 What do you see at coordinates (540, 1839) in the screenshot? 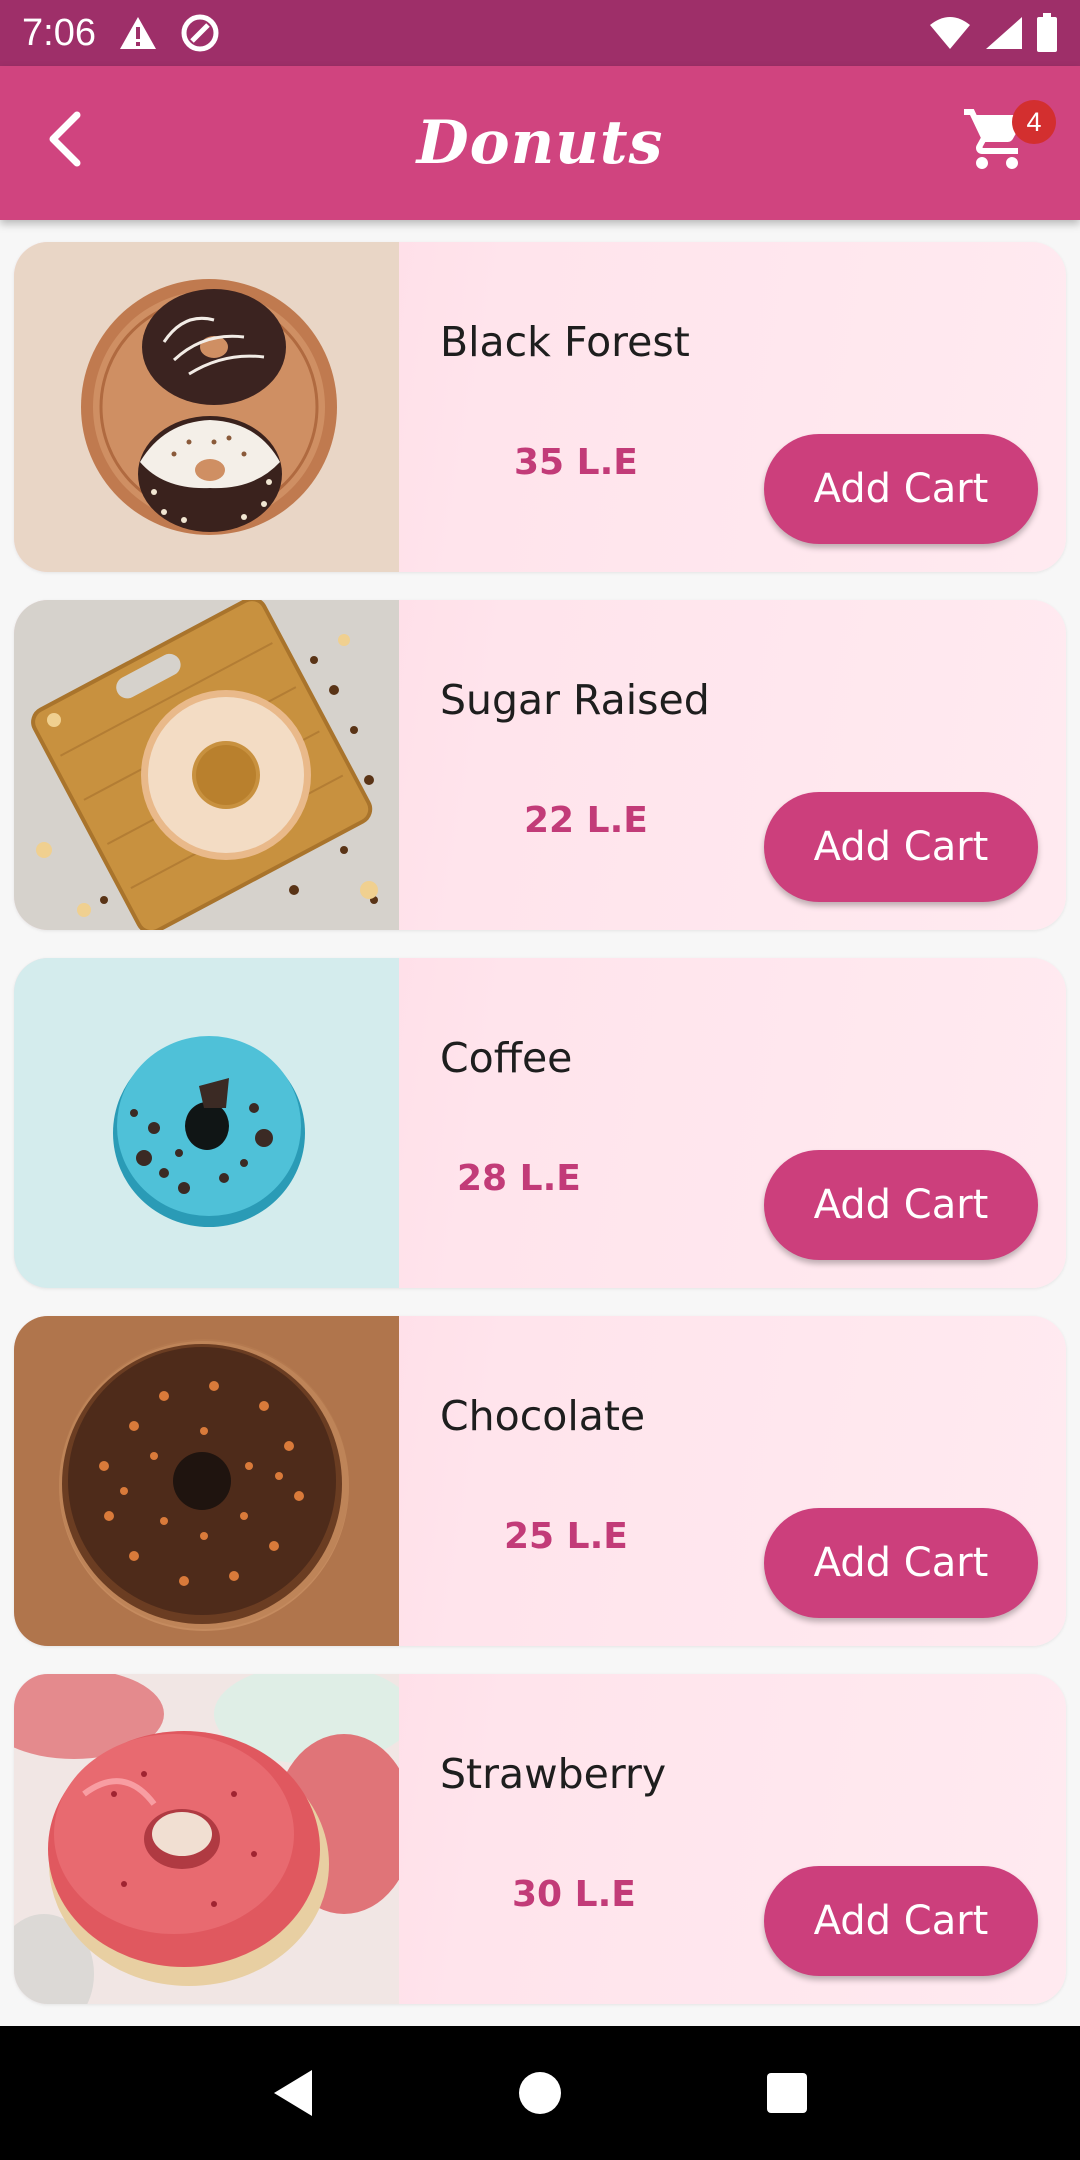
I see `product-card: Strawberry 30 L.E Add Cart` at bounding box center [540, 1839].